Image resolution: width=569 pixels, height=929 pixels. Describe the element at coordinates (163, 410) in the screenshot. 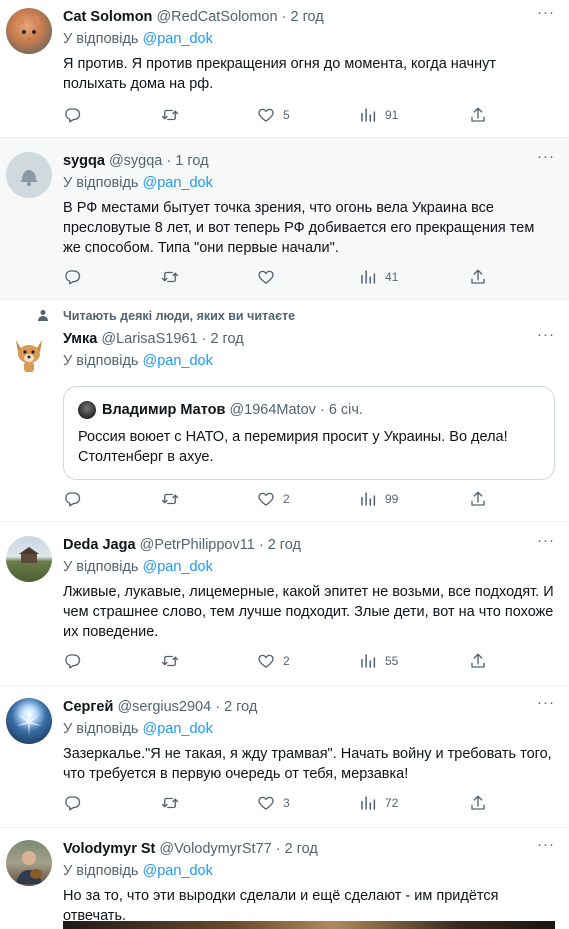

I see `quote-user-name: Владимир Матов` at that location.